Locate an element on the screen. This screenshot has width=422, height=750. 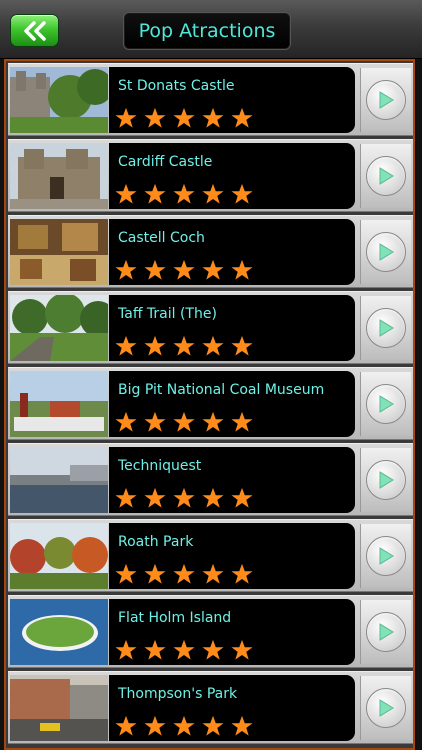
list-item: Cardiff Castle is located at coordinates (210, 175).